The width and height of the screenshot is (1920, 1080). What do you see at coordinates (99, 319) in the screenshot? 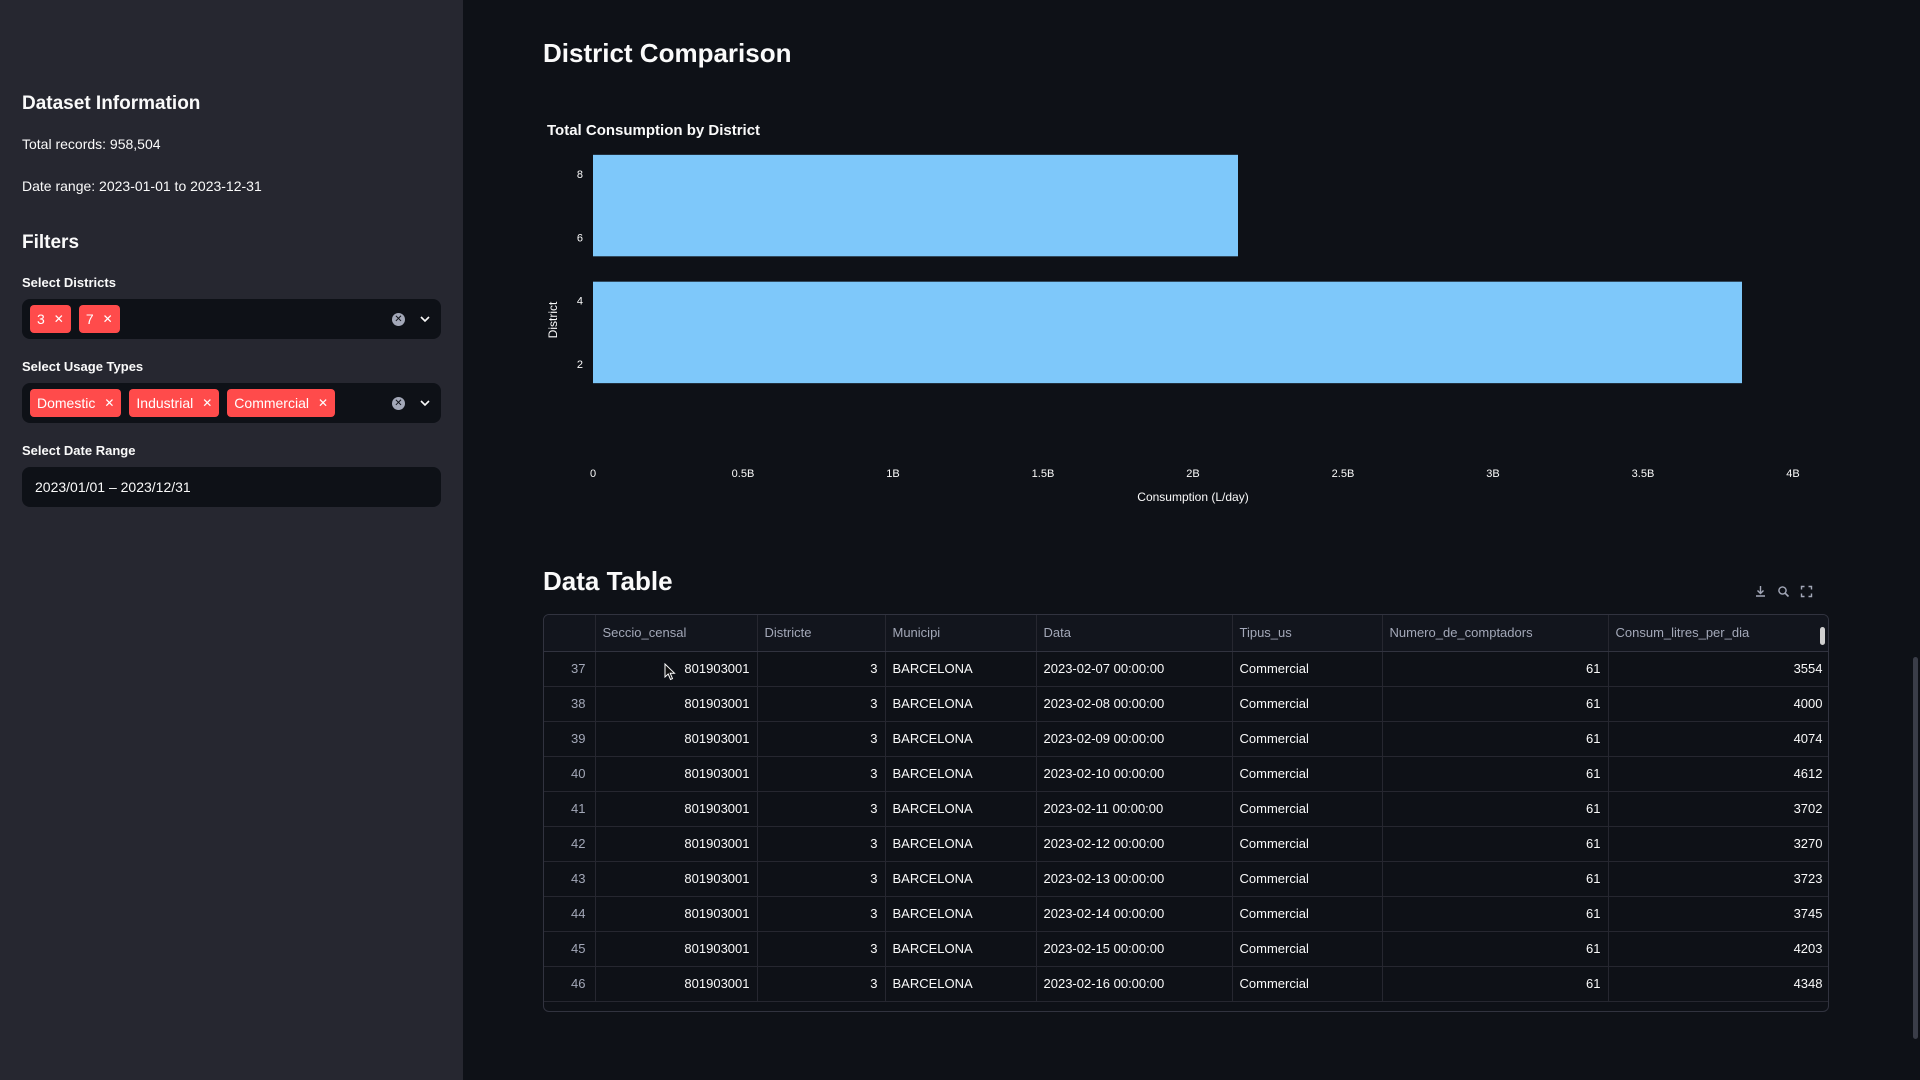
I see `district-tag: 7 ✕` at bounding box center [99, 319].